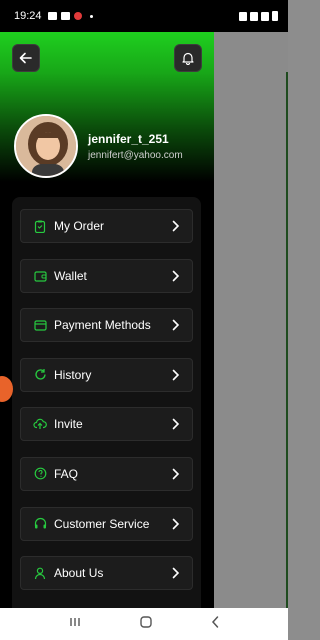  Describe the element at coordinates (265, 16) in the screenshot. I see `signal-icon` at that location.